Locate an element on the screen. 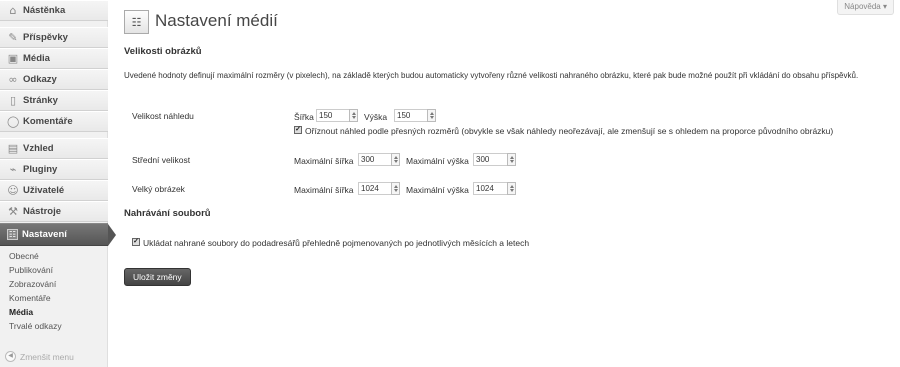 The height and width of the screenshot is (367, 900). medium-width-label: Maximální šířka is located at coordinates (324, 161).